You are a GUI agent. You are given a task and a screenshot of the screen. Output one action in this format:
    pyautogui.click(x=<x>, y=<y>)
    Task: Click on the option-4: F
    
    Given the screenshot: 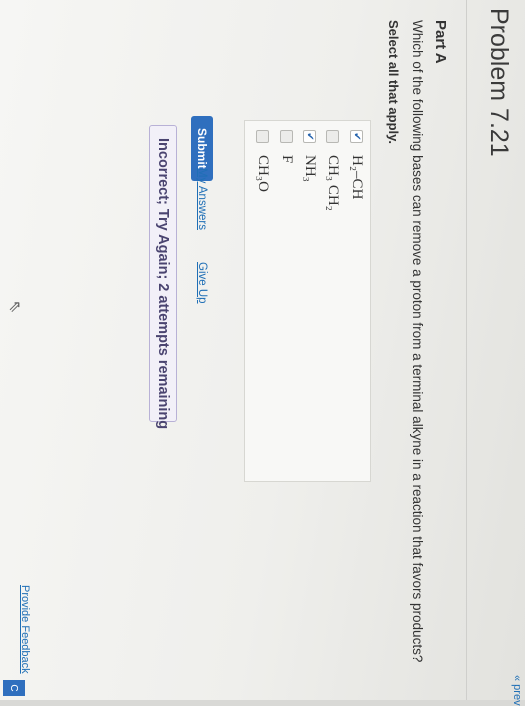 What is the action you would take?
    pyautogui.click(x=286, y=146)
    